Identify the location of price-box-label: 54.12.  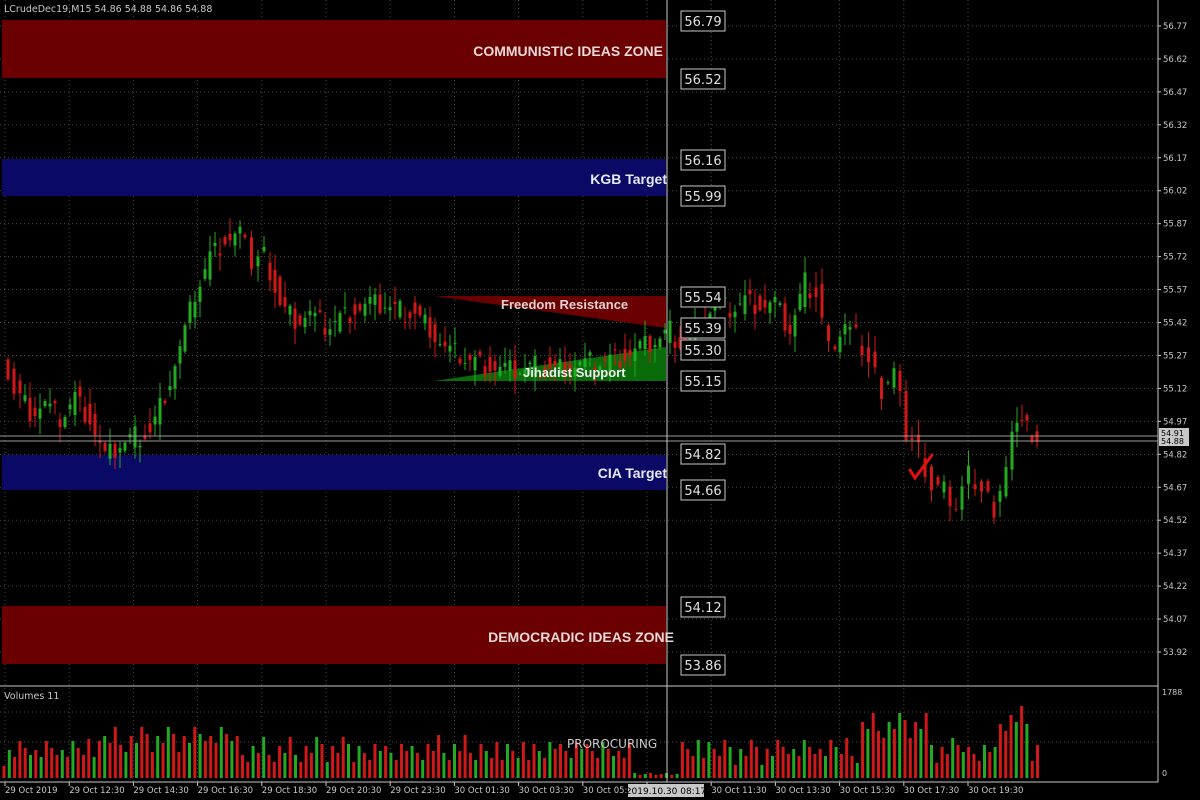
(702, 608).